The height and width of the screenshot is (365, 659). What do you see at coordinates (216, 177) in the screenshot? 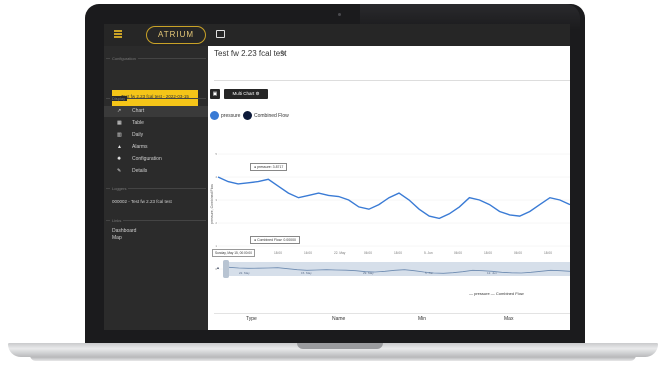
I see `y-tick-label: 4` at bounding box center [216, 177].